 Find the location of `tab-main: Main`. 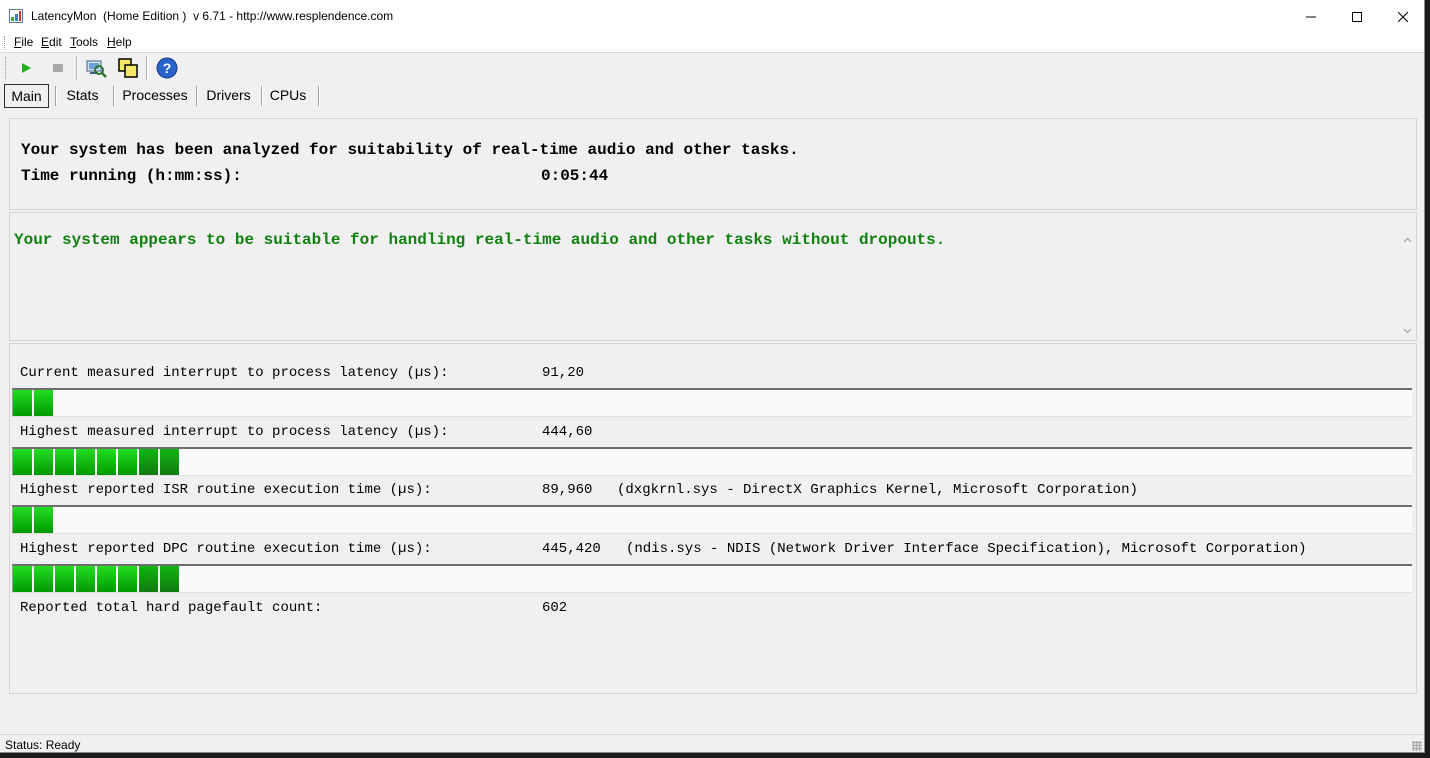

tab-main: Main is located at coordinates (26, 96).